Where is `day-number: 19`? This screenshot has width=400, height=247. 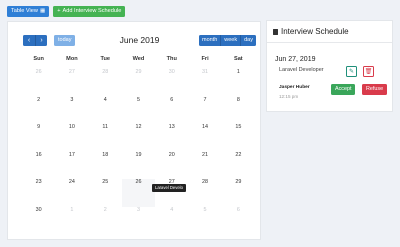 day-number: 19 is located at coordinates (138, 154).